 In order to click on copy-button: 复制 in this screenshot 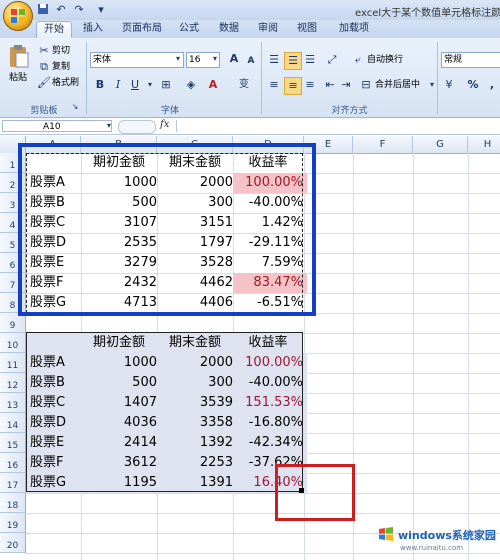, I will do `click(61, 67)`.